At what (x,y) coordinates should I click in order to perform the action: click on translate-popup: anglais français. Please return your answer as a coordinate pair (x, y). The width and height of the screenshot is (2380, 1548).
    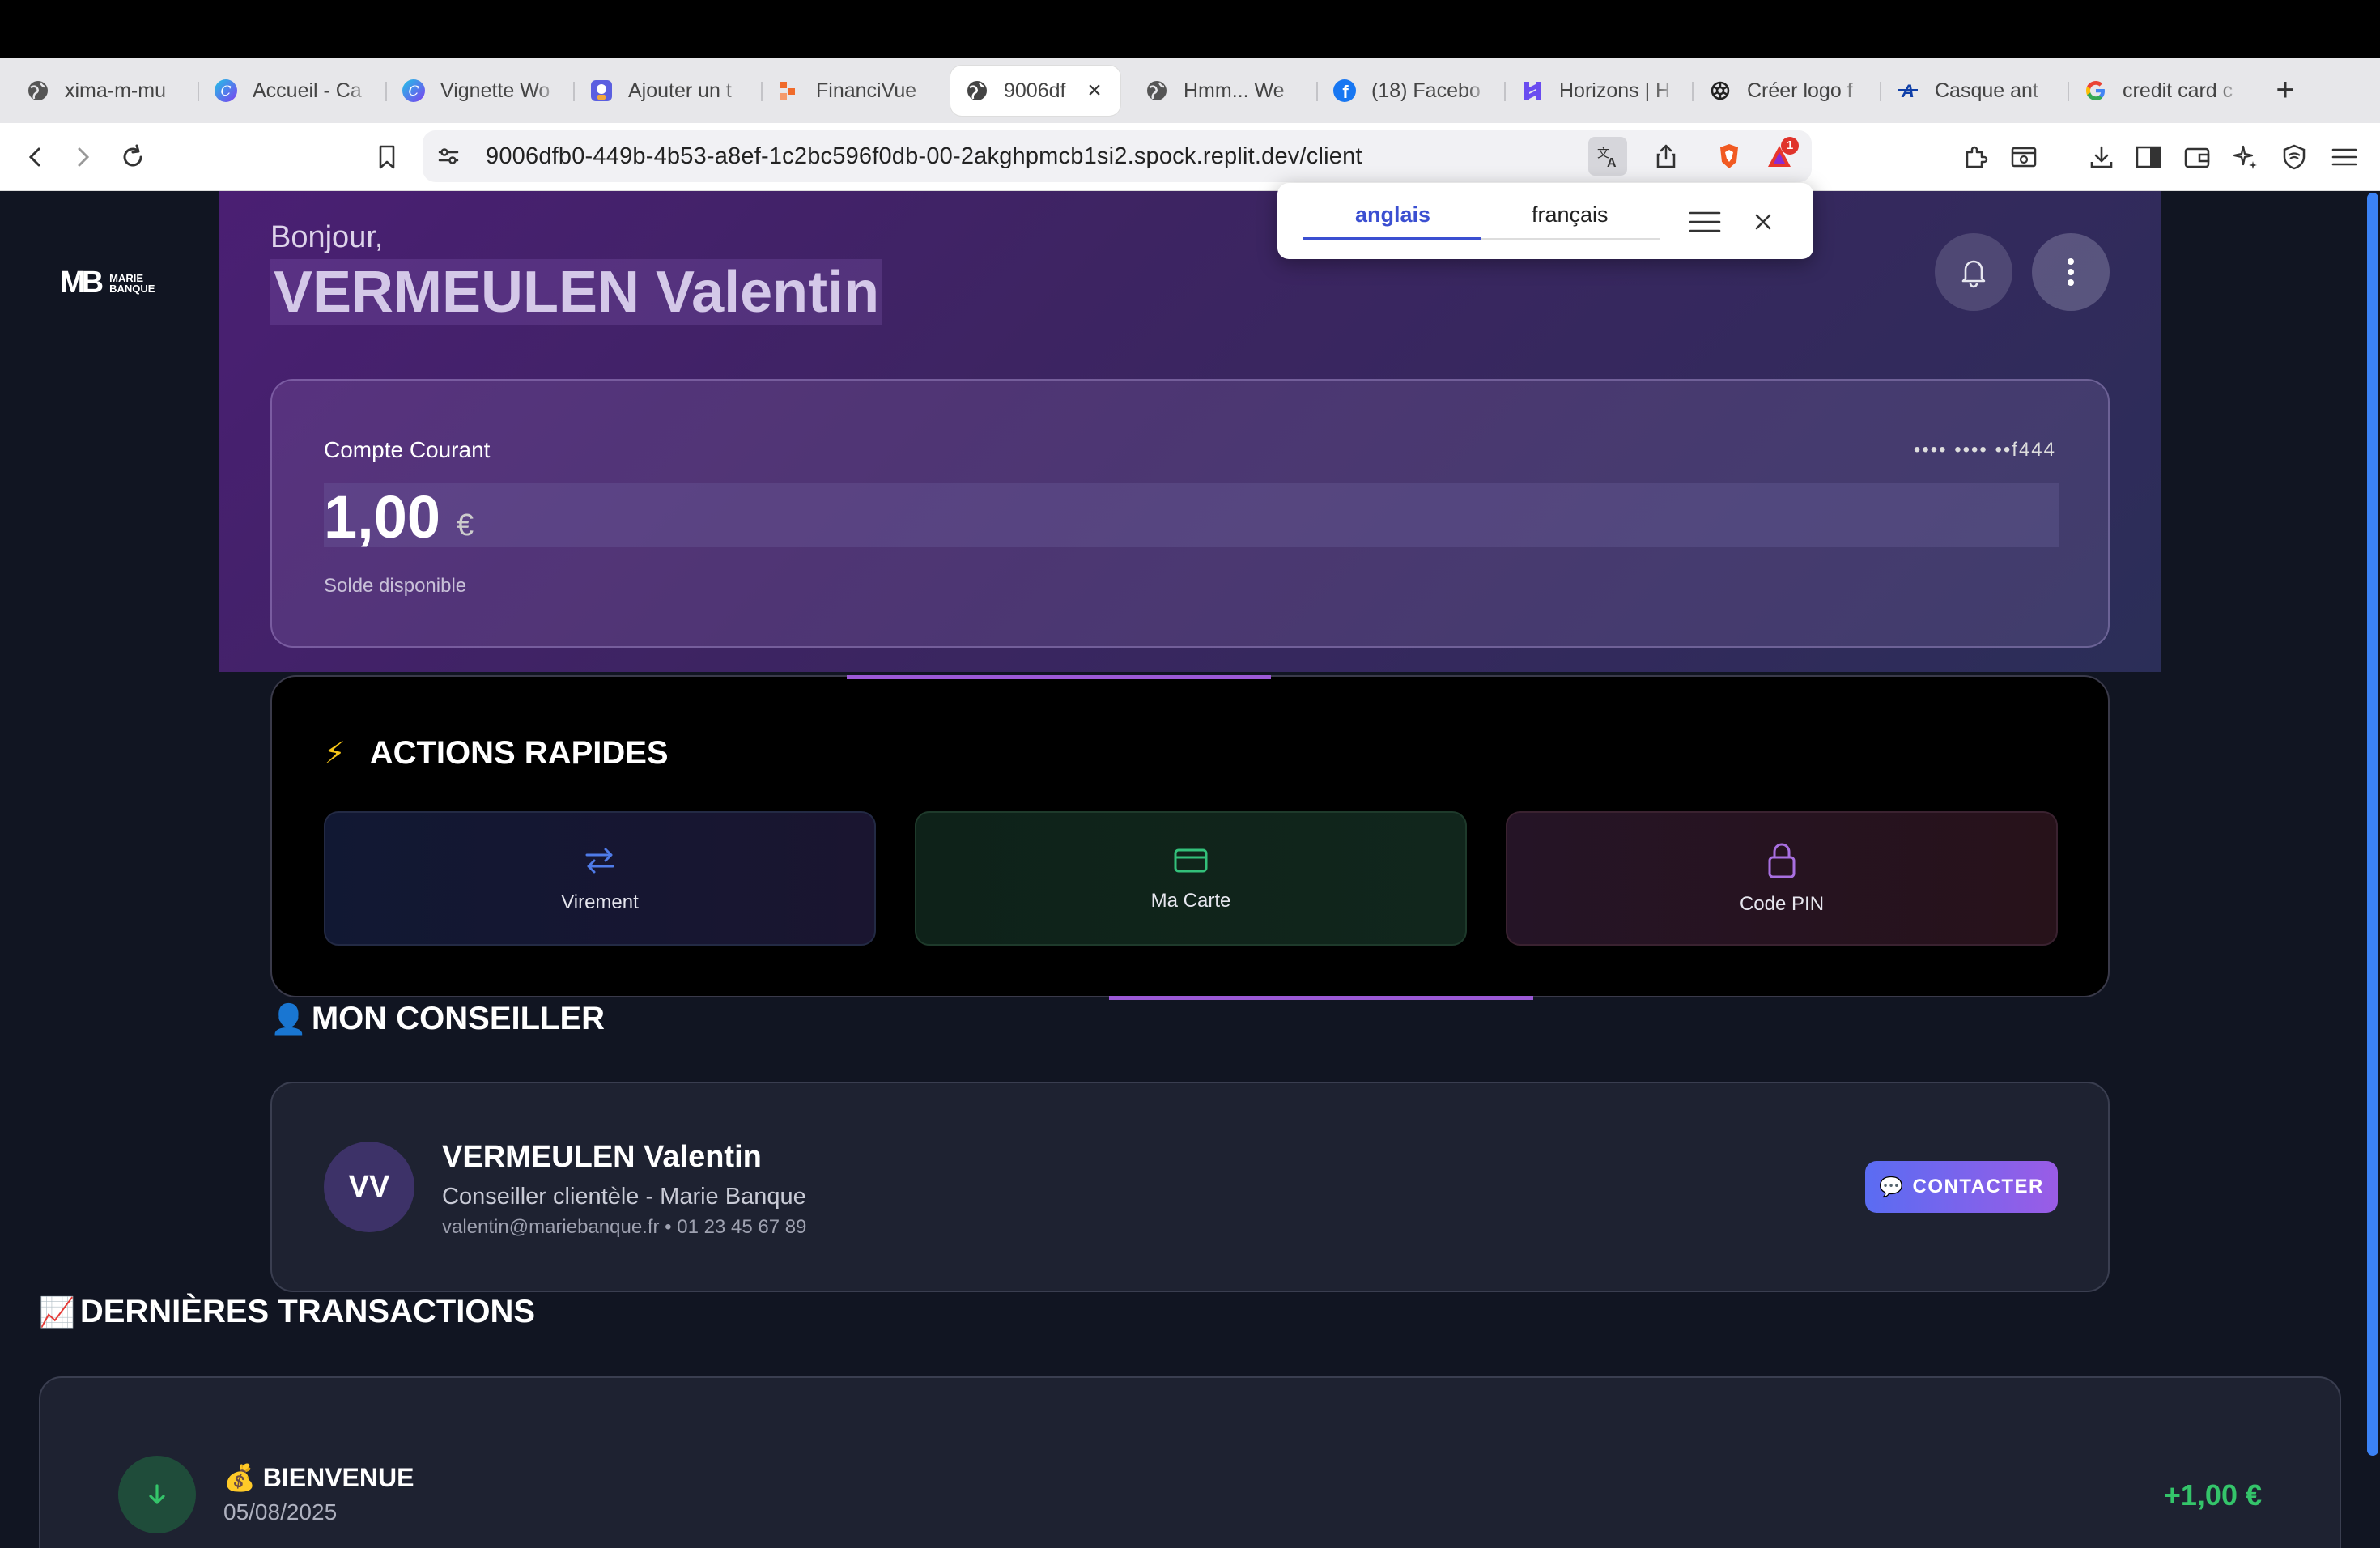
    Looking at the image, I should click on (1545, 221).